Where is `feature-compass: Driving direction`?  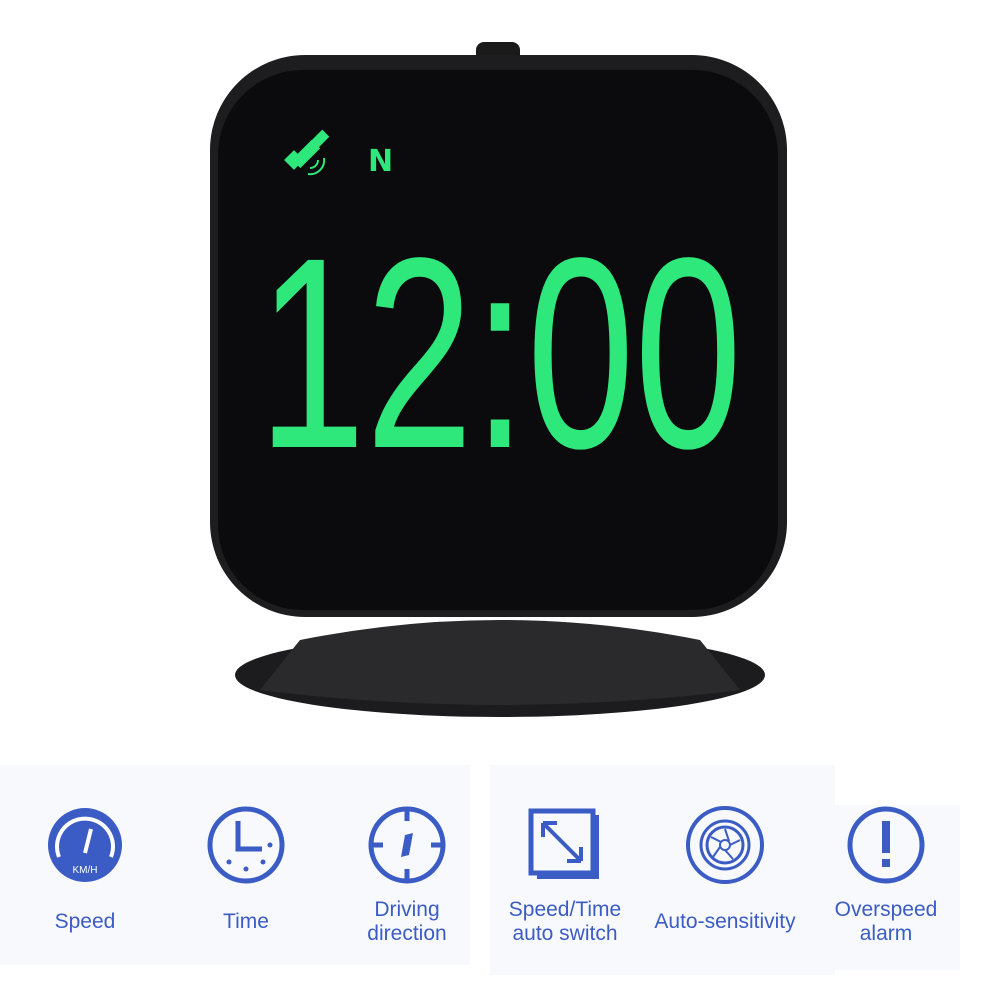 feature-compass: Driving direction is located at coordinates (407, 876).